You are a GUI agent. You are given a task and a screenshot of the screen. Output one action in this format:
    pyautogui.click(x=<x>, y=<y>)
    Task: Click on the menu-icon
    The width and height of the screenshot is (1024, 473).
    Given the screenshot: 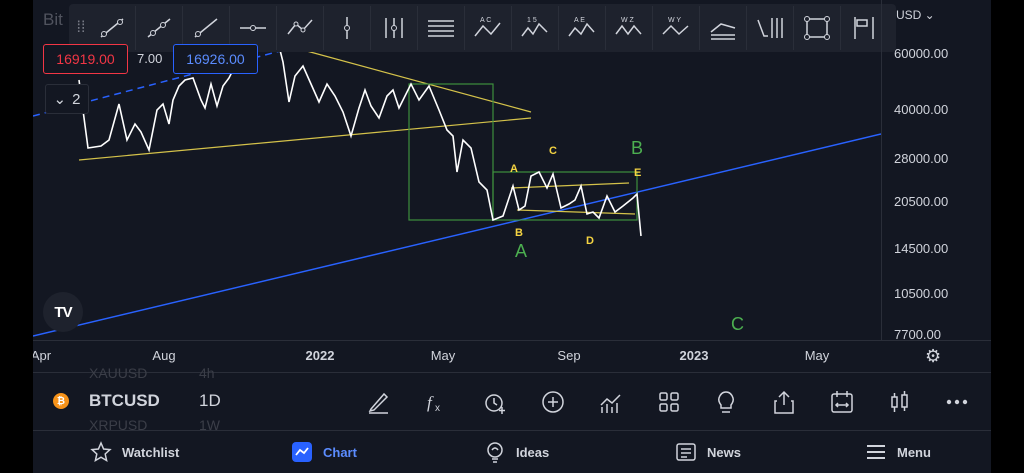 What is the action you would take?
    pyautogui.click(x=876, y=452)
    